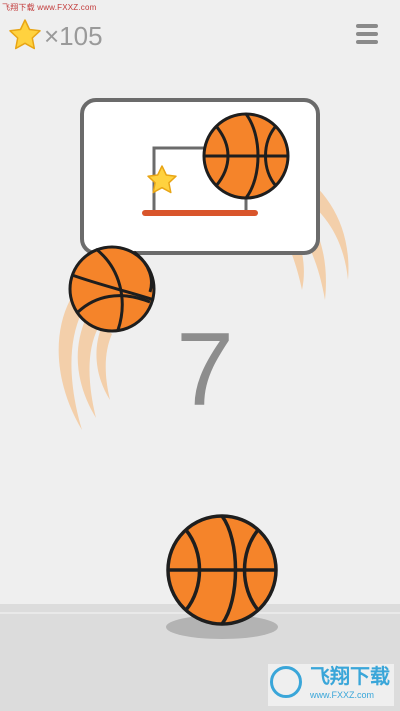  I want to click on watermark-logo: 飞翔下载 www.FXXZ.com, so click(331, 685).